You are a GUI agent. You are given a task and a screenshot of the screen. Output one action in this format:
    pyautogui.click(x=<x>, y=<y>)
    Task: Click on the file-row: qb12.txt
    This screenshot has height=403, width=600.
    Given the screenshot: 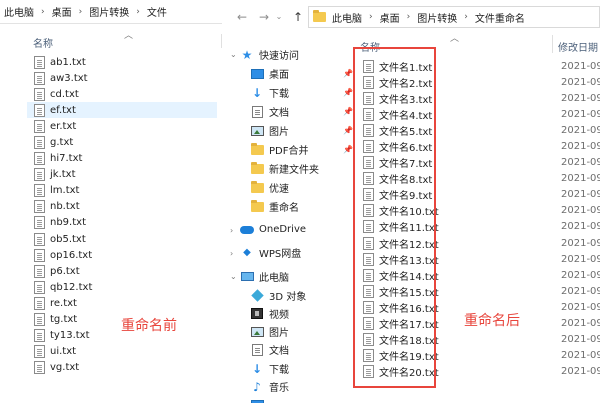 What is the action you would take?
    pyautogui.click(x=122, y=287)
    